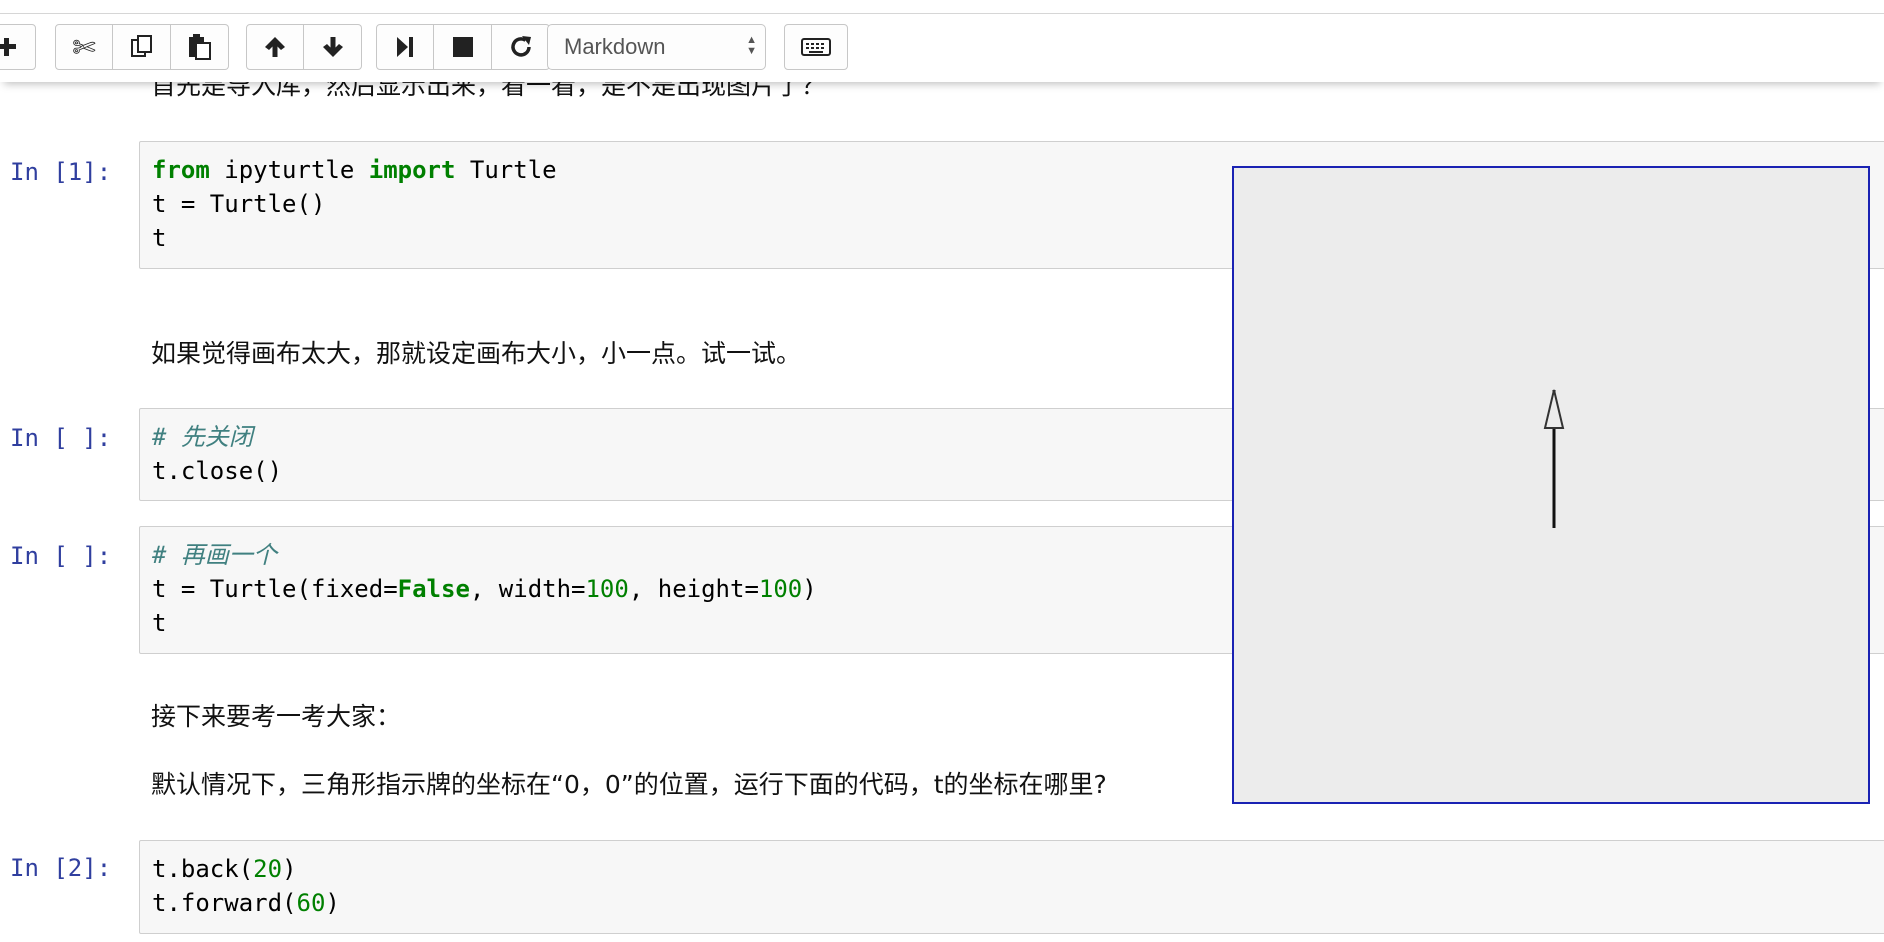  I want to click on move-down-button, so click(333, 47).